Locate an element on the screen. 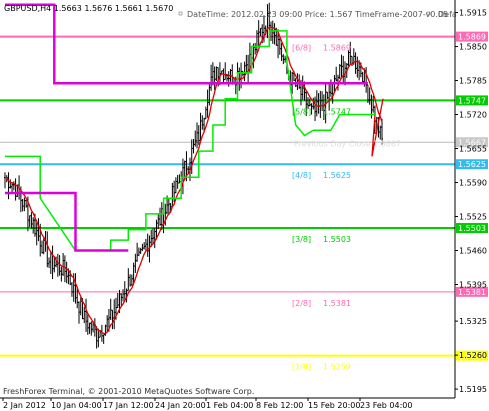  price-tick-label: 1.5915 is located at coordinates (473, 13).